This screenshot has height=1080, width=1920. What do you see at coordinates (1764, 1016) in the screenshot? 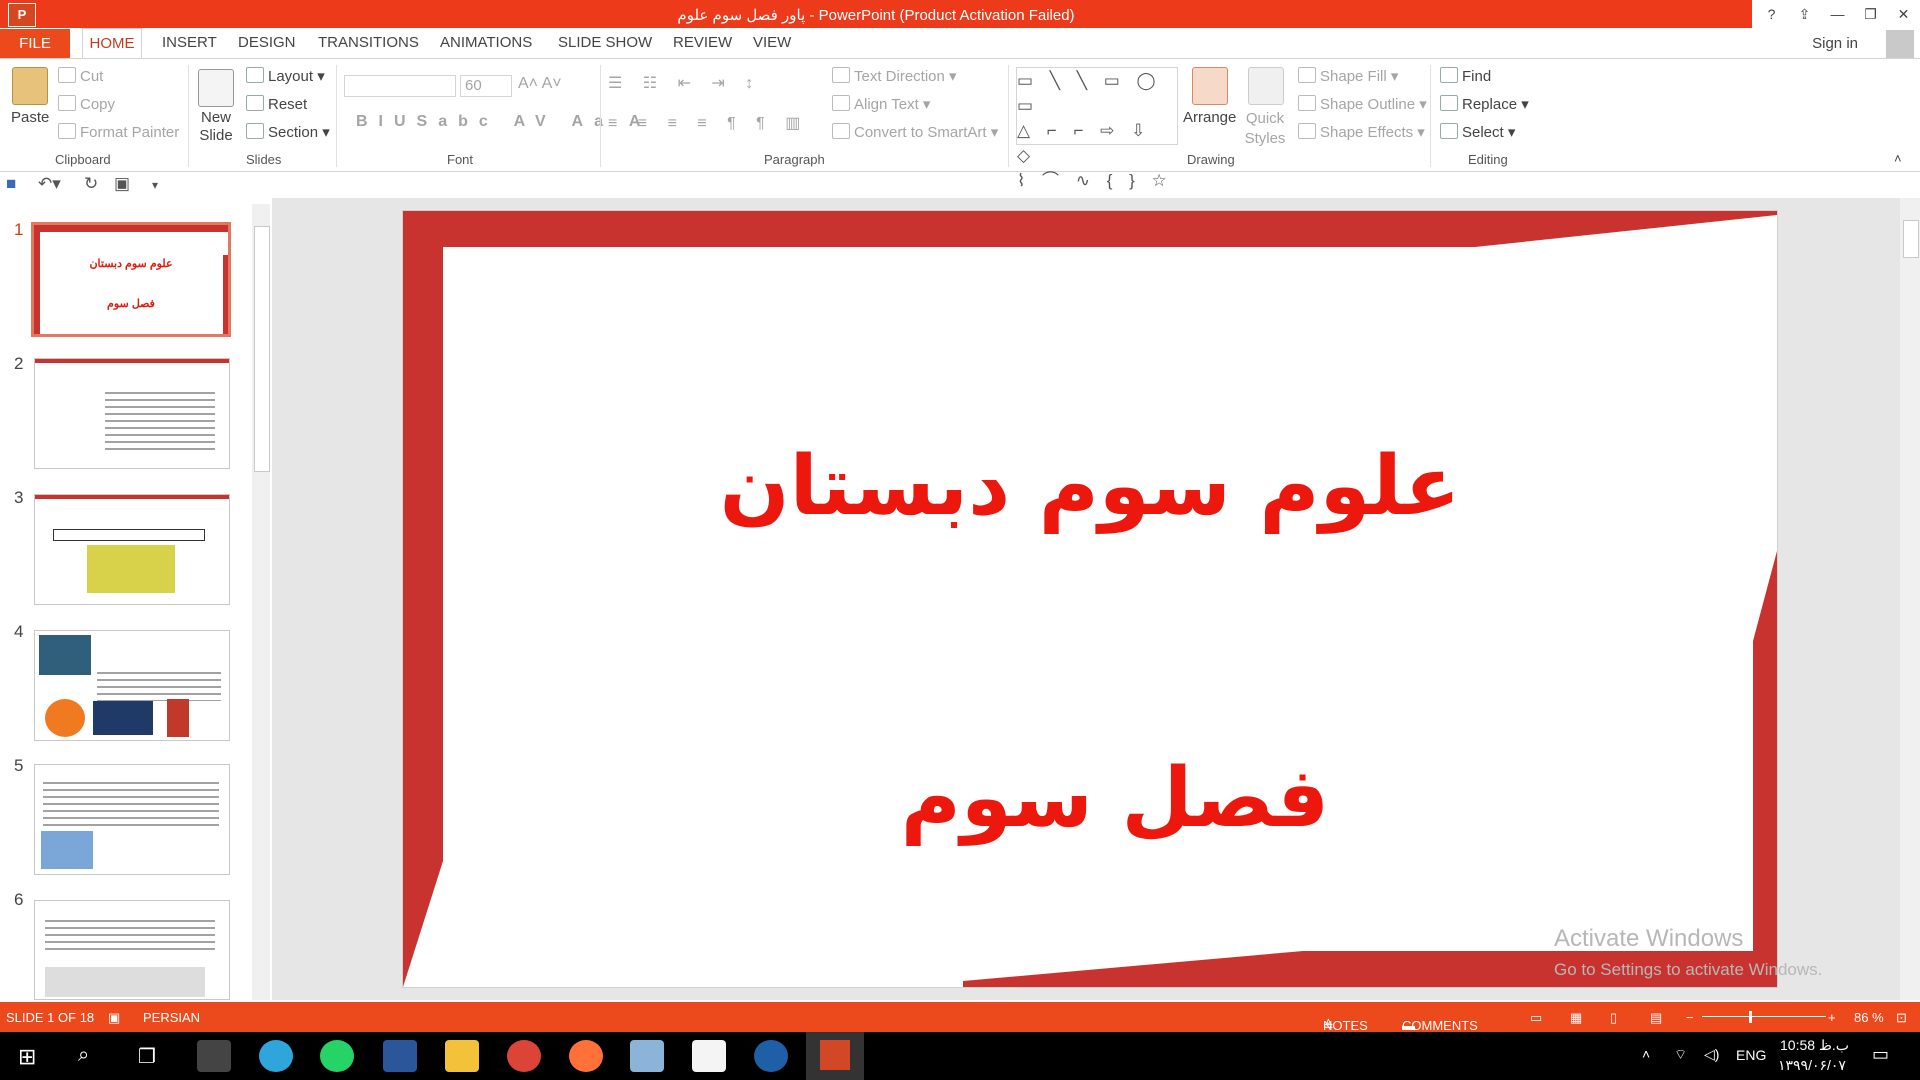
I see `zoom-slider` at bounding box center [1764, 1016].